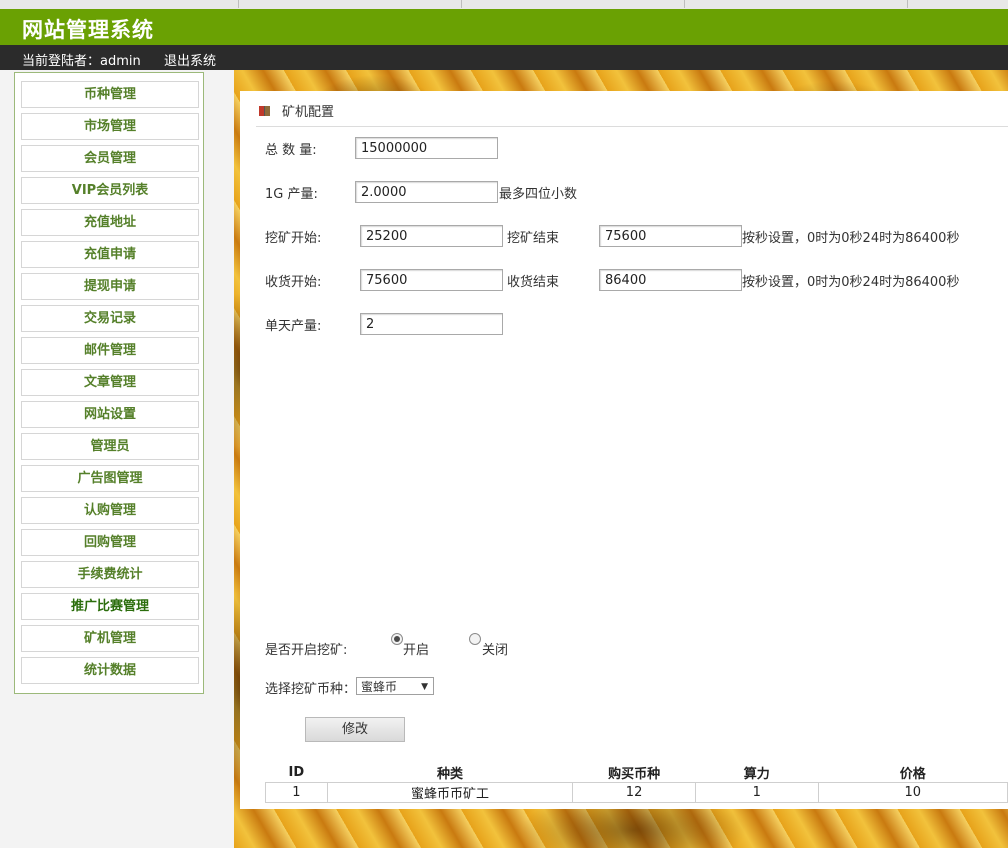 The width and height of the screenshot is (1008, 848). I want to click on sidebar-item-deposit-addr: 充值地址, so click(110, 222).